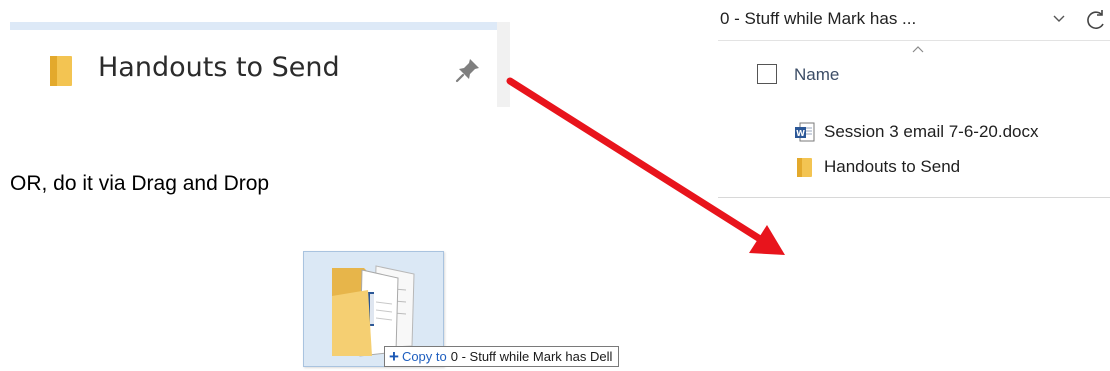 The width and height of the screenshot is (1110, 371). What do you see at coordinates (253, 26) in the screenshot?
I see `selection-strip` at bounding box center [253, 26].